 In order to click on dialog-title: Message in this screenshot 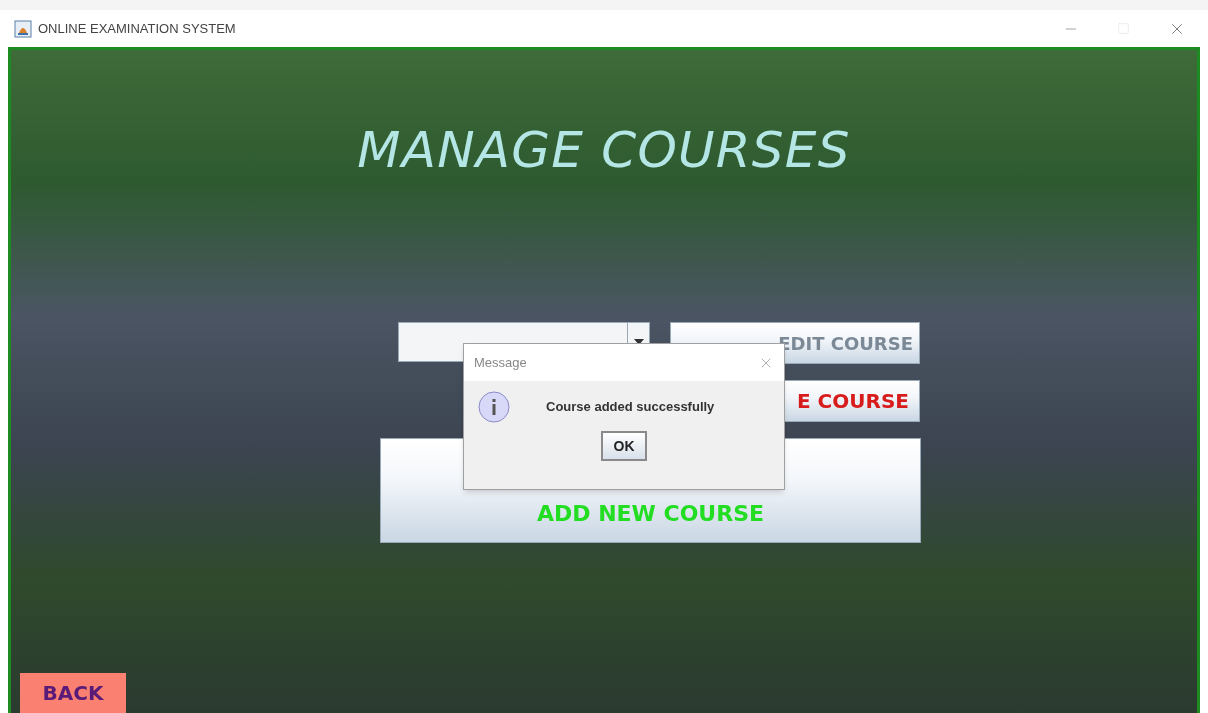, I will do `click(500, 362)`.